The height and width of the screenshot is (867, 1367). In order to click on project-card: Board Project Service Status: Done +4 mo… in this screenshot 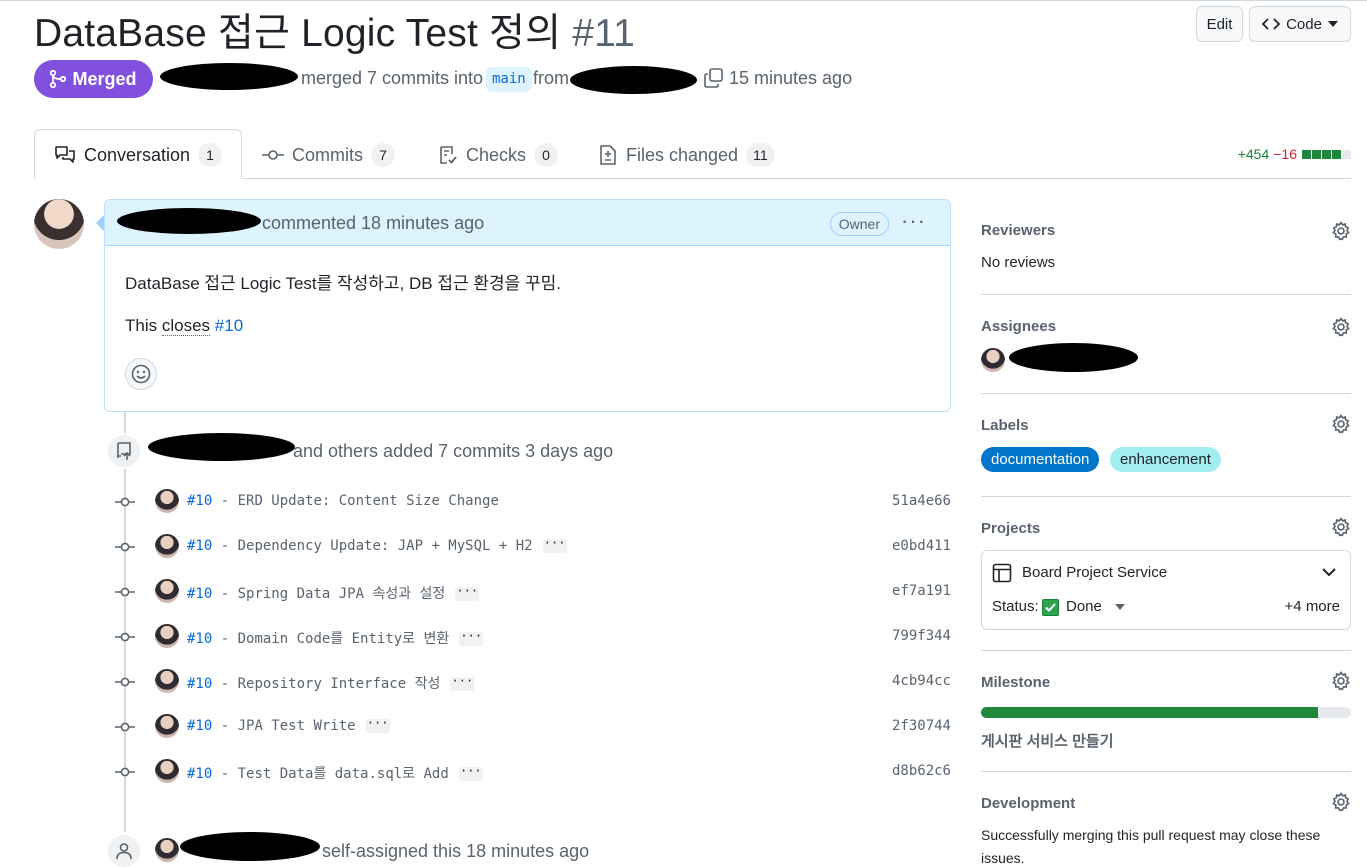, I will do `click(1166, 590)`.